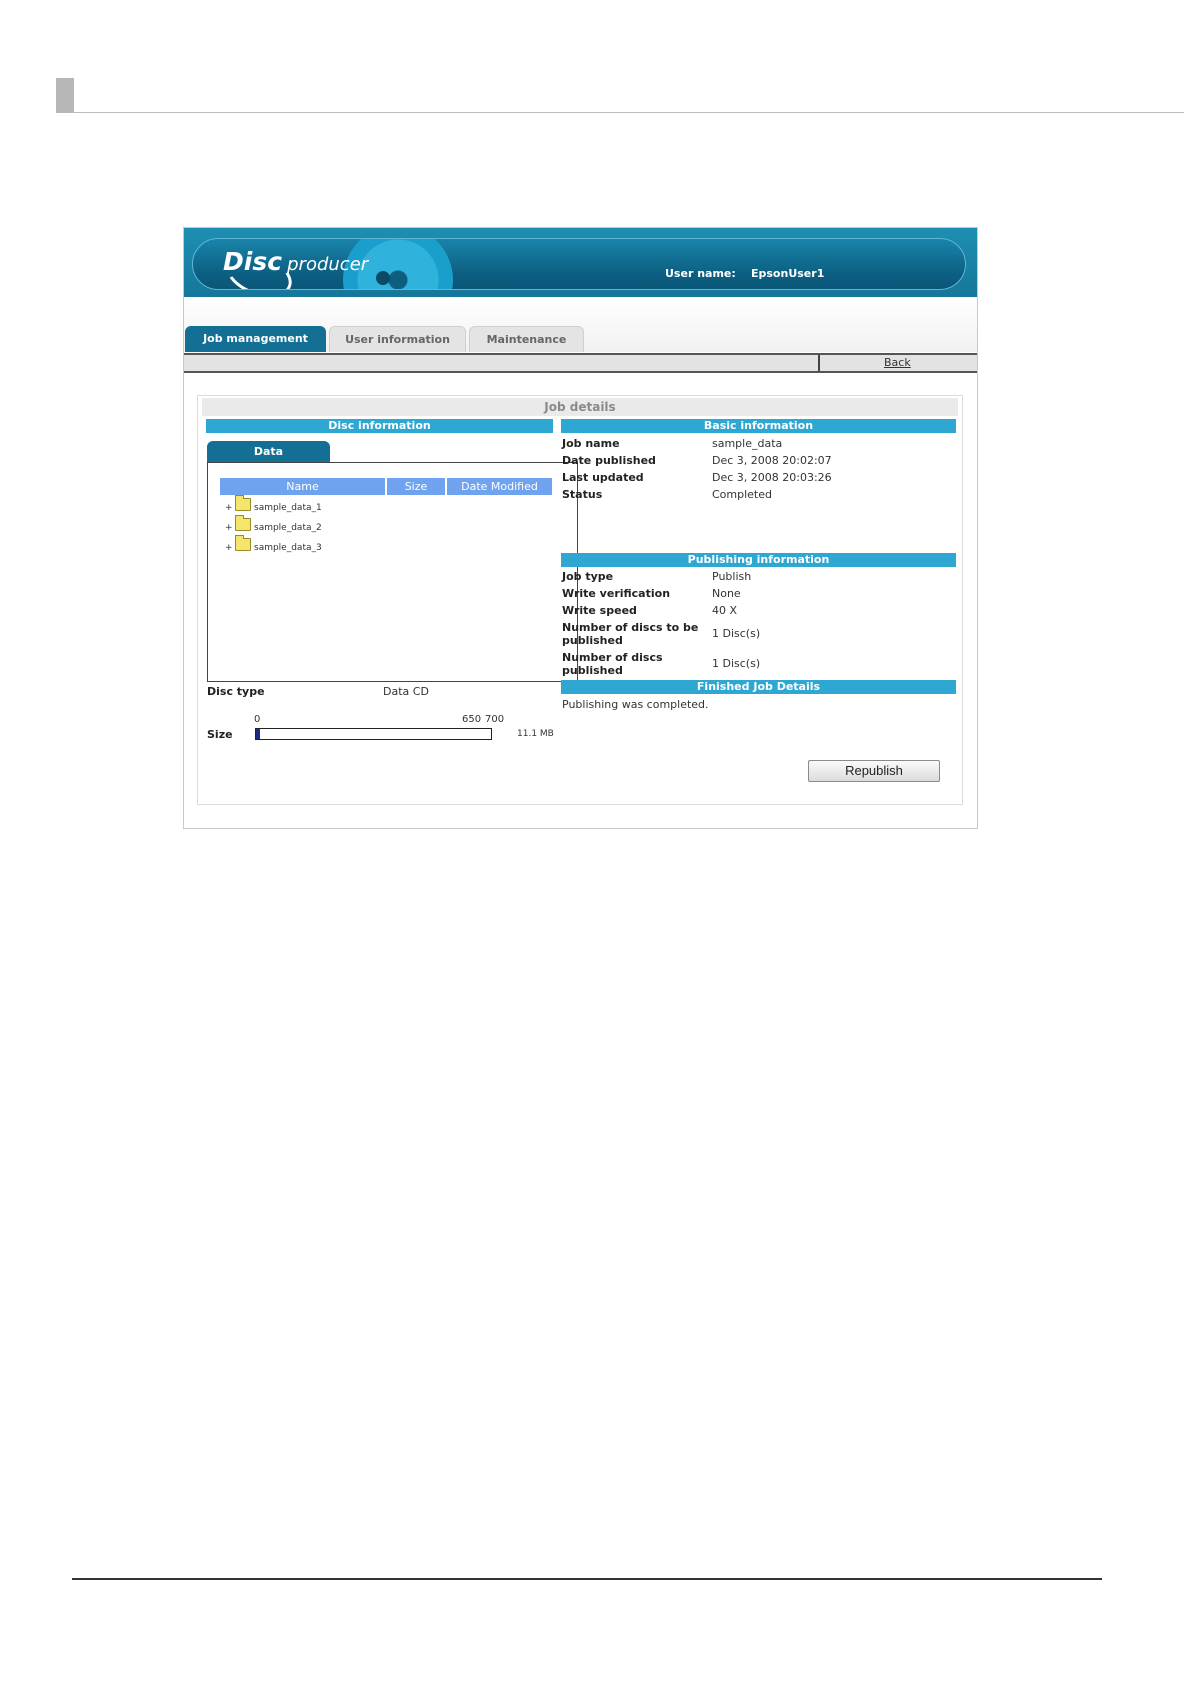 The height and width of the screenshot is (1684, 1190). I want to click on page-section-marker, so click(65, 95).